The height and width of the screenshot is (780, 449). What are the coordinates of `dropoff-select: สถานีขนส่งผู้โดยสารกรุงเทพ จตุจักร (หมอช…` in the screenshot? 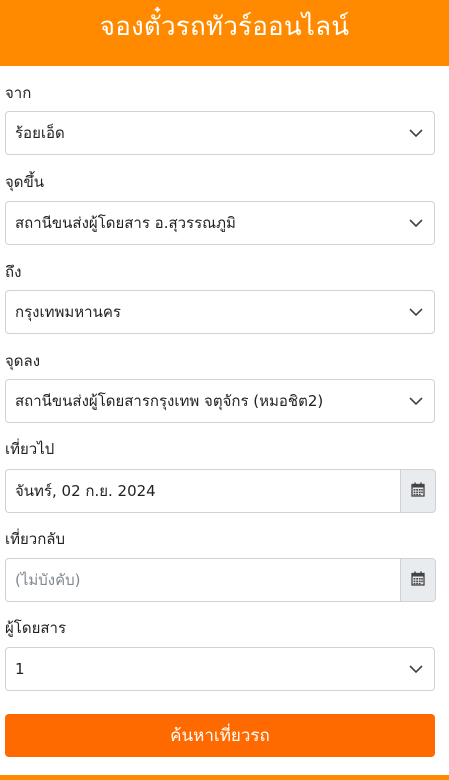 It's located at (220, 401).